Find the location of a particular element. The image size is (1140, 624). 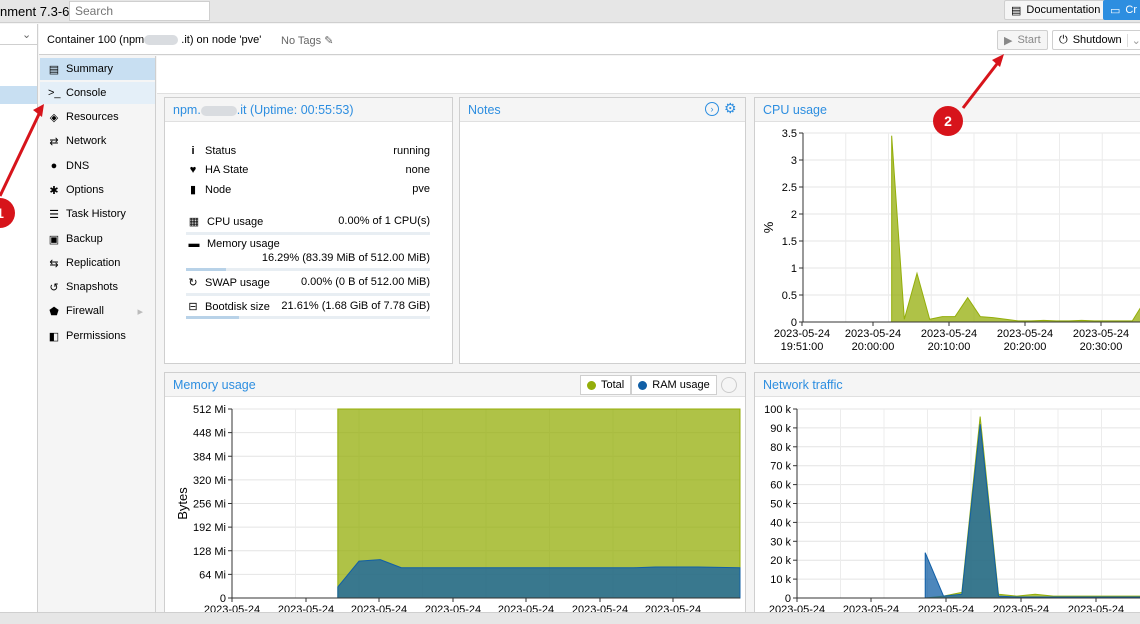

annotation-number: 1 is located at coordinates (2, 213).